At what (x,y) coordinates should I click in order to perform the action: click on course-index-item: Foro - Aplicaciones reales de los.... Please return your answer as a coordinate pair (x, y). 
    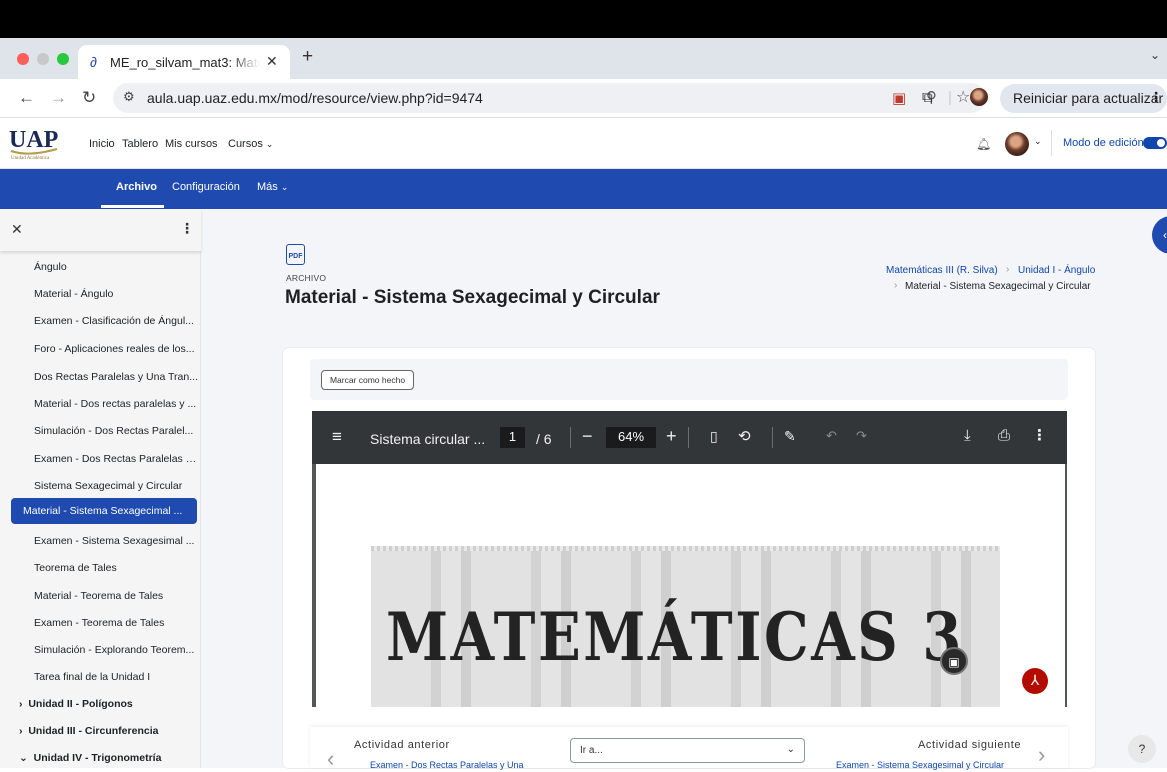
    Looking at the image, I should click on (116, 349).